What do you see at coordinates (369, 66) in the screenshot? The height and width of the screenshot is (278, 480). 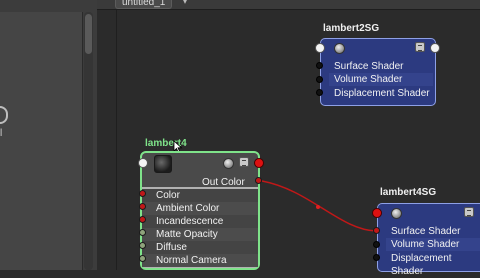 I see `lambert2sg-row-surface: Surface Shader` at bounding box center [369, 66].